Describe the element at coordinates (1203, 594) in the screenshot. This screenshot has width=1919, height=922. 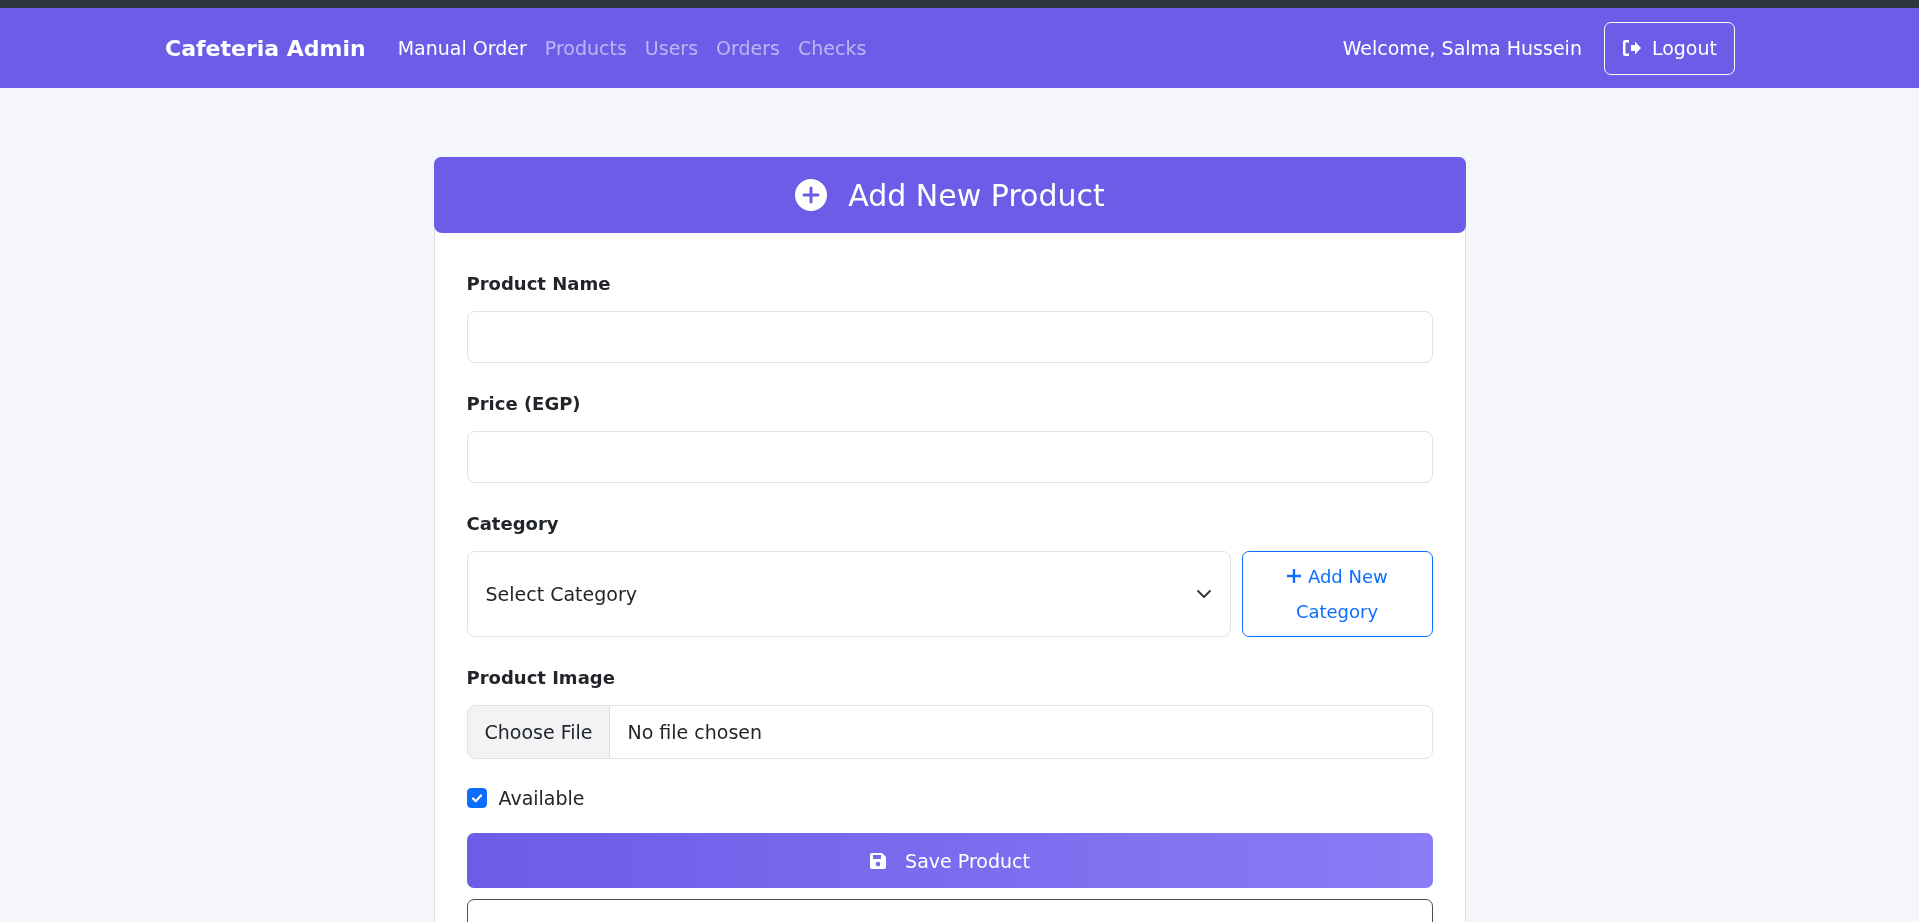
I see `chevron-down-icon` at that location.